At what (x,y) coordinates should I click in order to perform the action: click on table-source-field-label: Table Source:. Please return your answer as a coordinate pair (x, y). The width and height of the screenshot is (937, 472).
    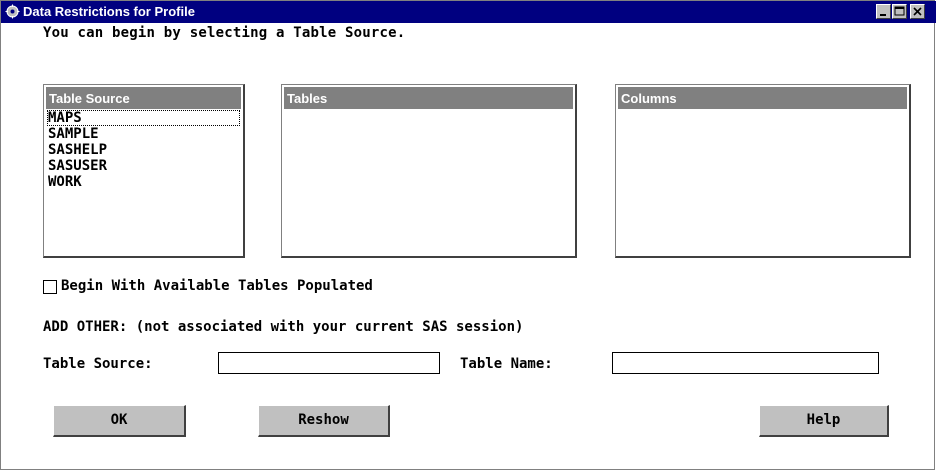
    Looking at the image, I should click on (98, 364).